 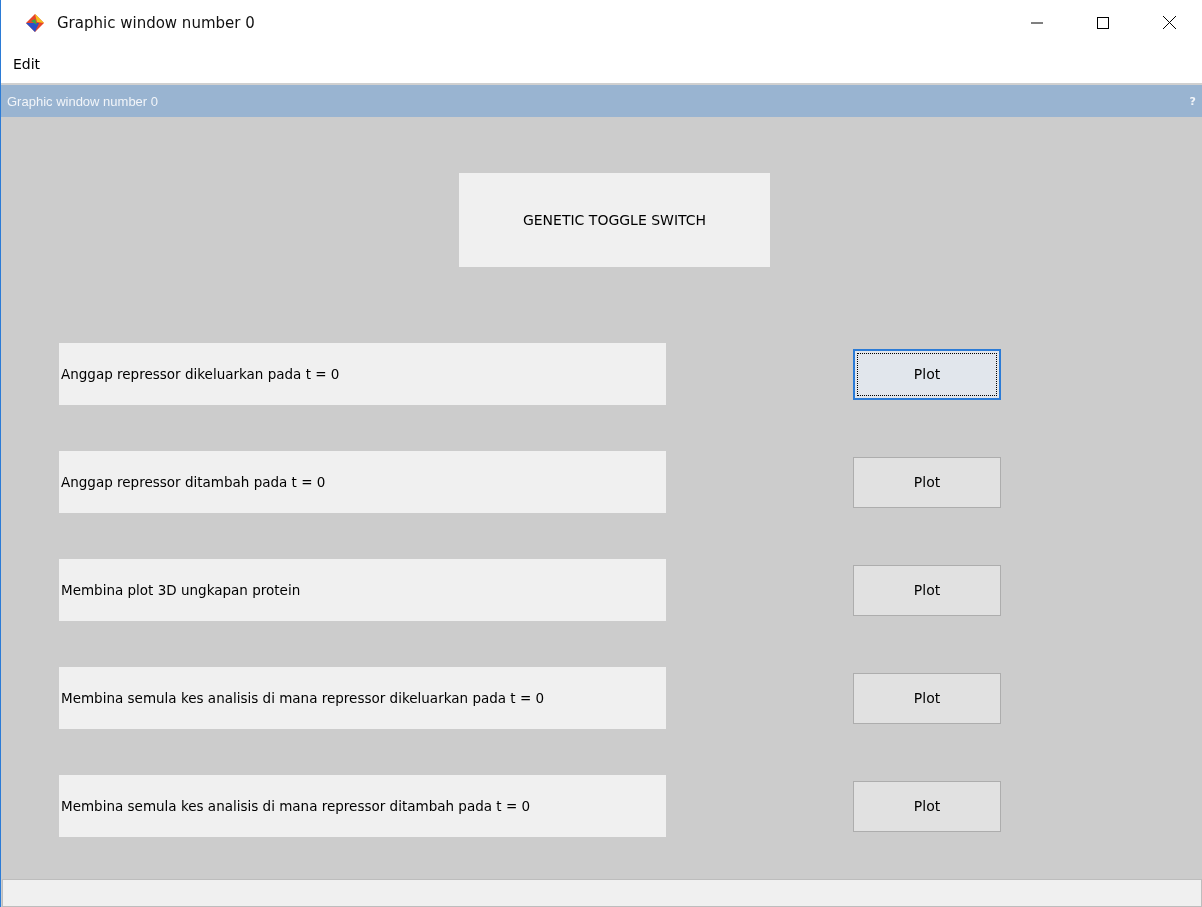 I want to click on close-icon, so click(x=1169, y=22).